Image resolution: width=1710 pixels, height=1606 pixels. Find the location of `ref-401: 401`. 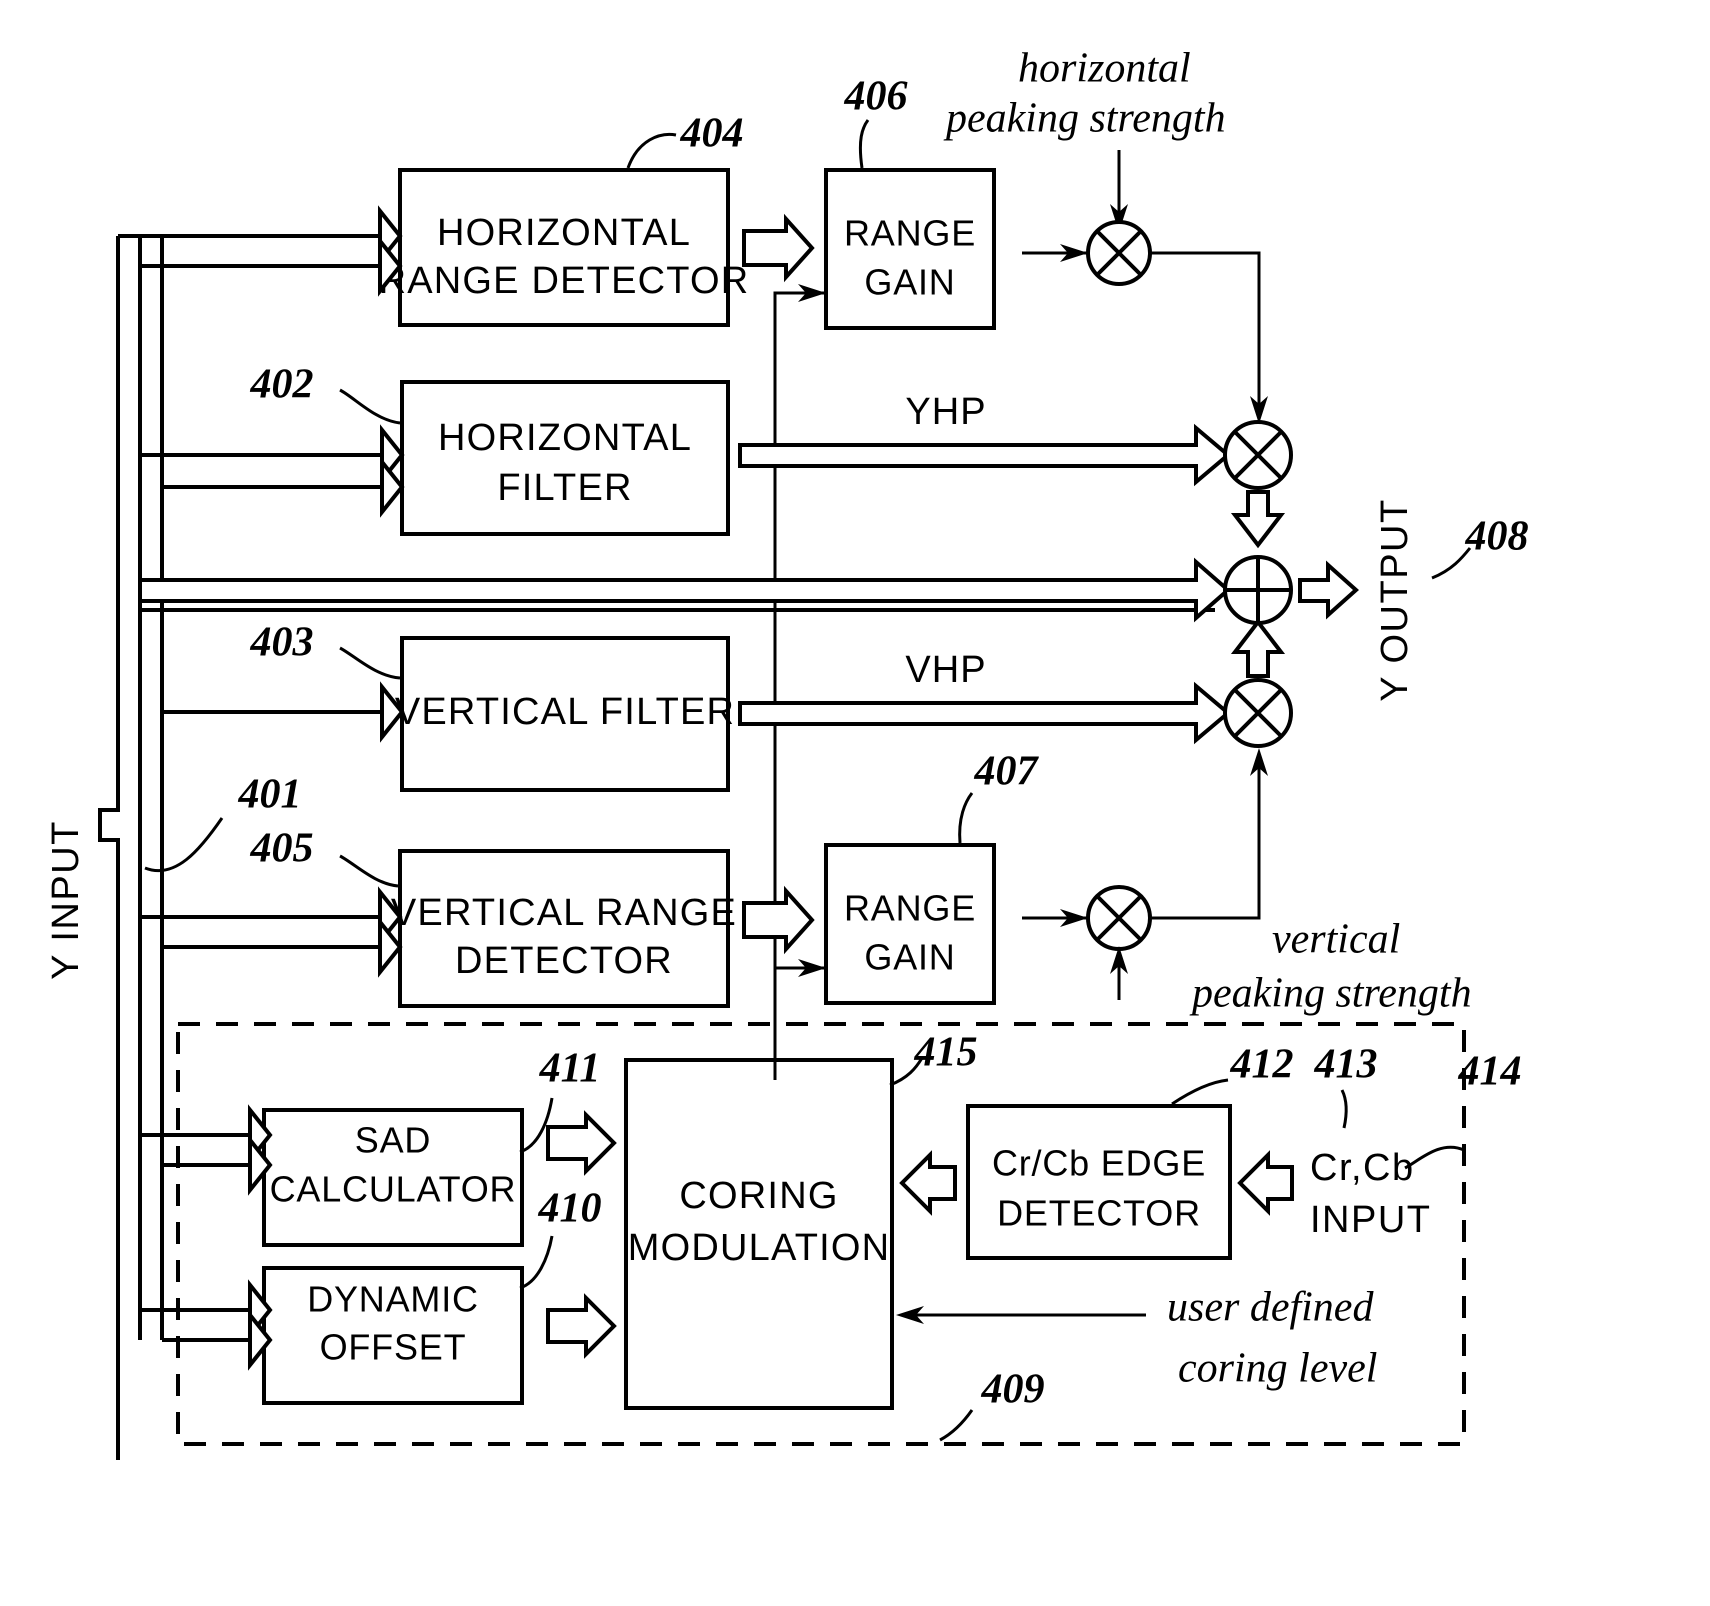

ref-401: 401 is located at coordinates (270, 795).